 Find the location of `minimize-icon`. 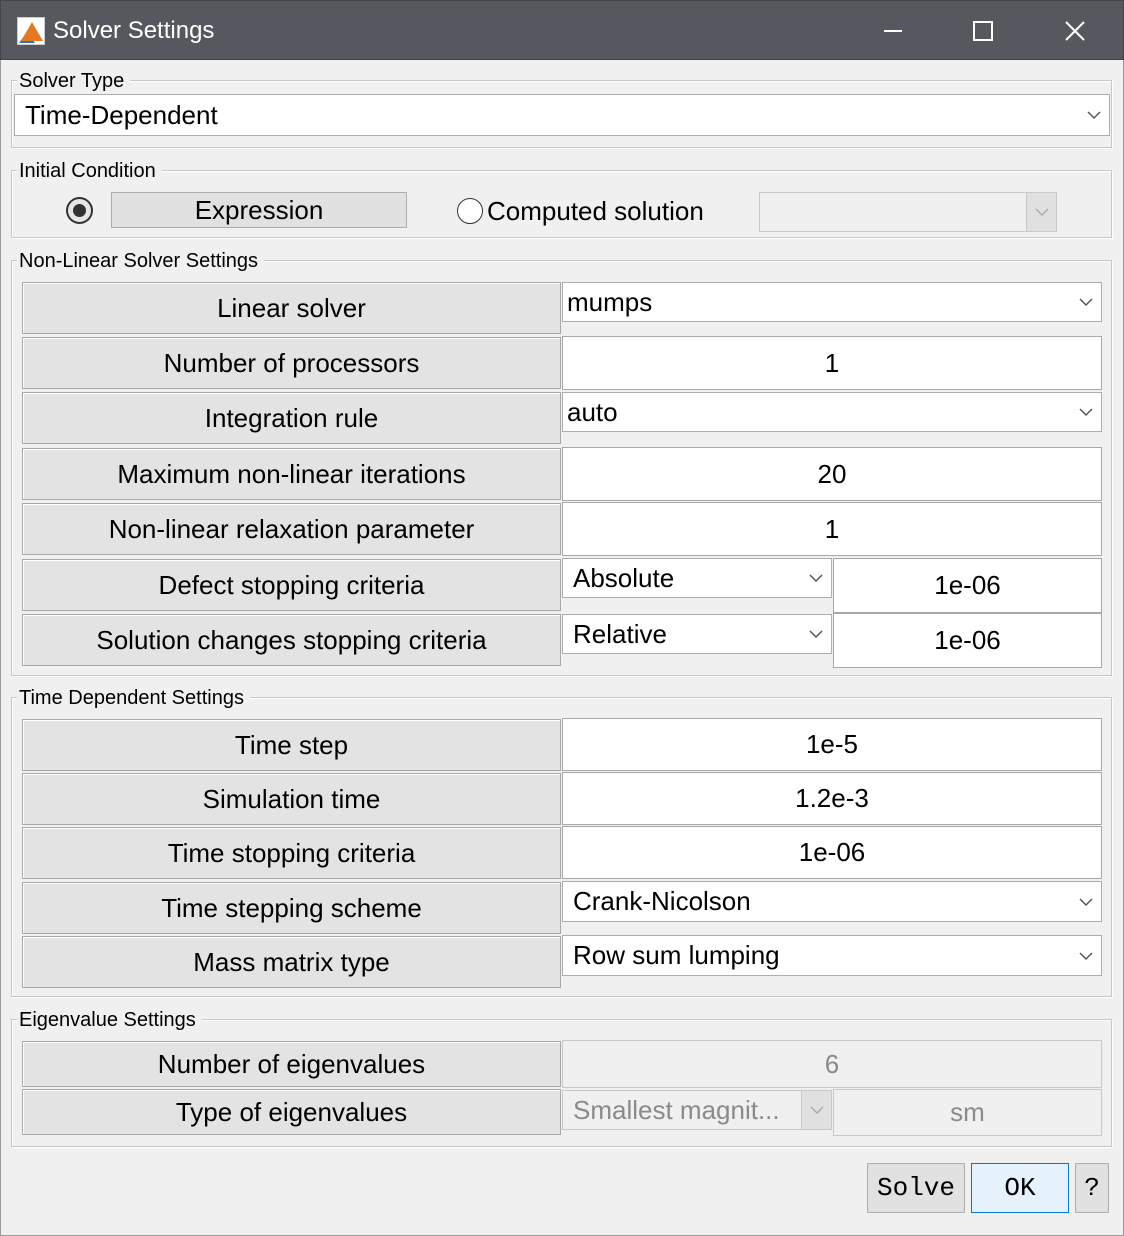

minimize-icon is located at coordinates (893, 31).